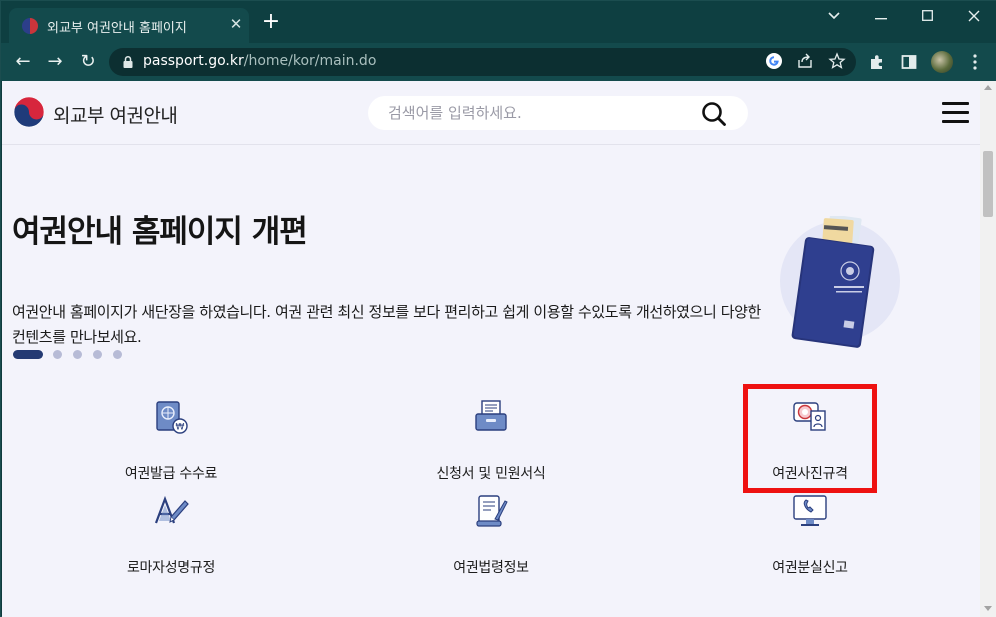 This screenshot has width=996, height=617. I want to click on menu-label-application-forms: 신청서 및 민원서식, so click(491, 474).